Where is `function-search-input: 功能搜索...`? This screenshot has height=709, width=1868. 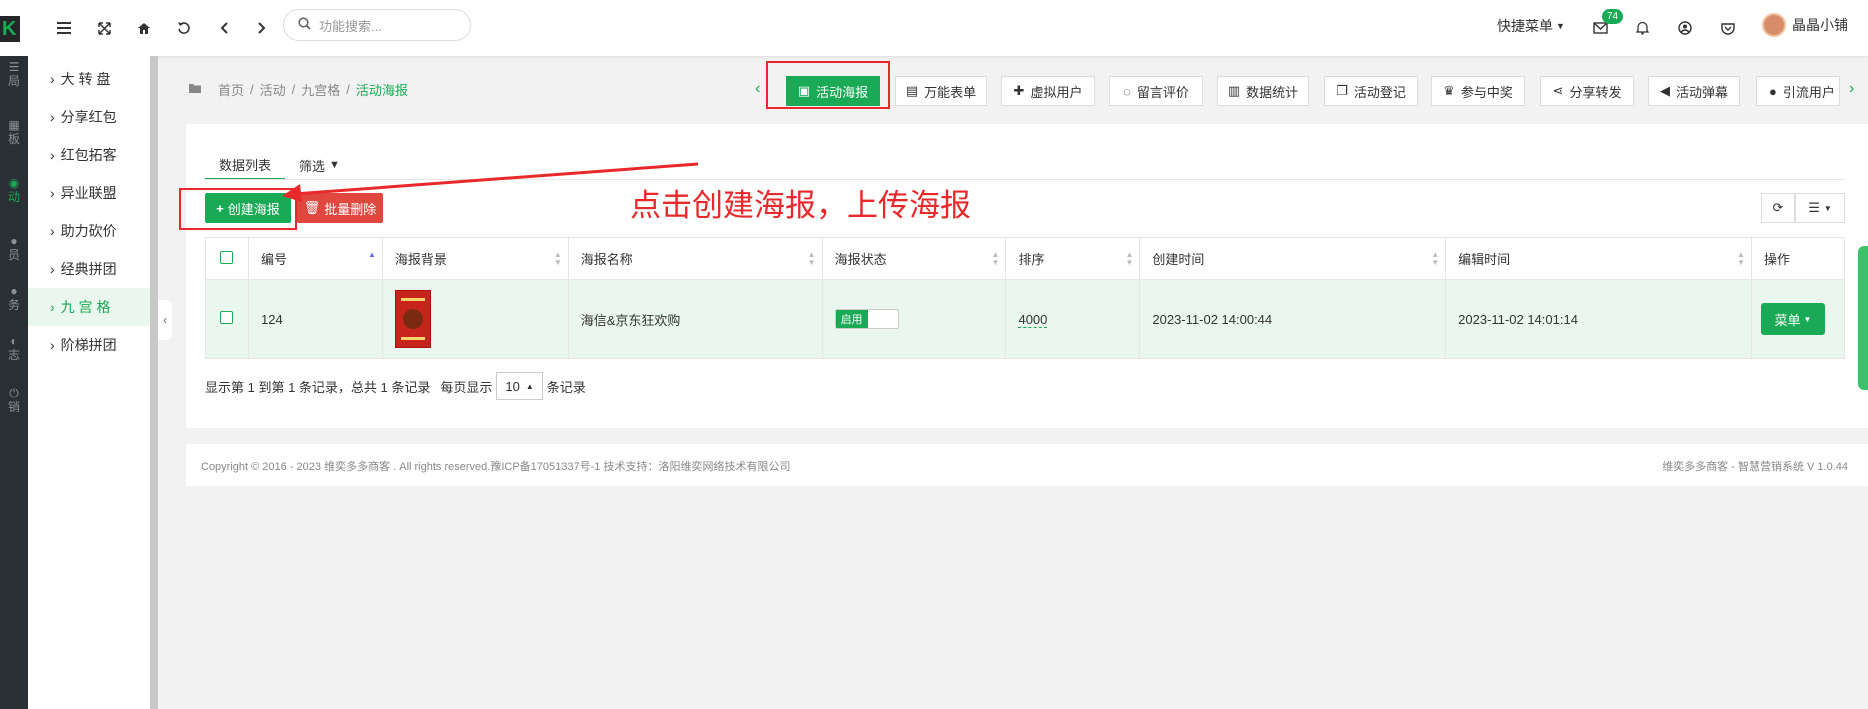 function-search-input: 功能搜索... is located at coordinates (377, 25).